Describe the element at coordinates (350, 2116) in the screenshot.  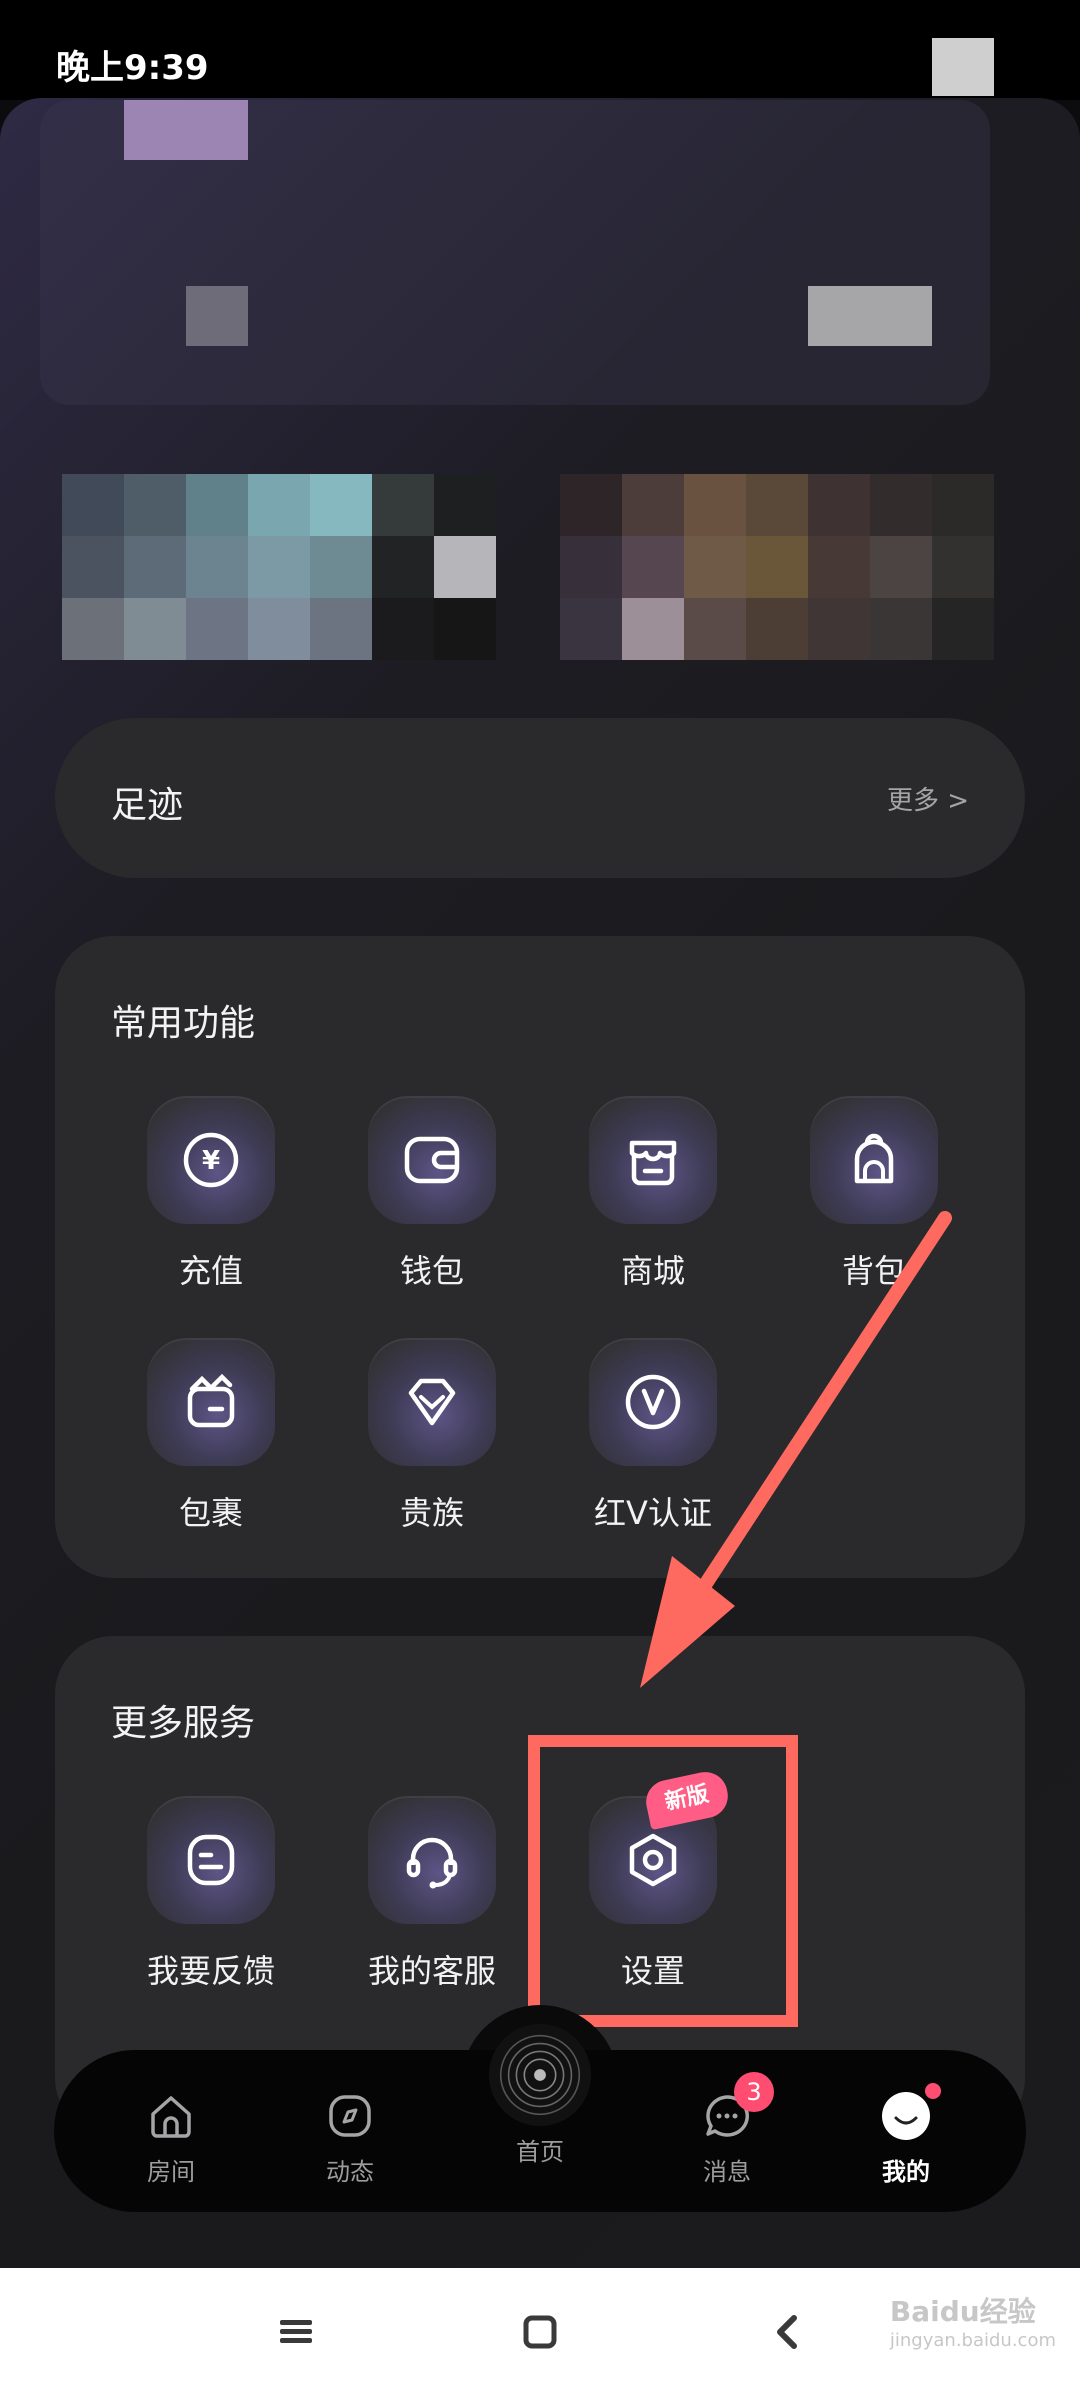
I see `compass-icon` at that location.